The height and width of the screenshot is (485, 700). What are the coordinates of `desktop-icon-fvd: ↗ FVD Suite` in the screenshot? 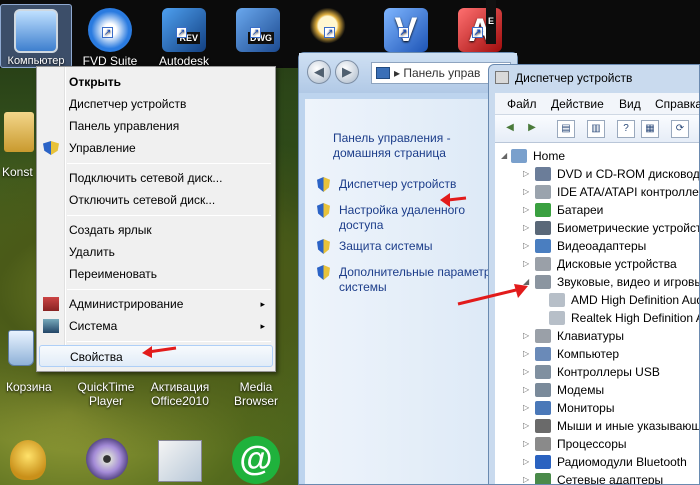 It's located at (110, 36).